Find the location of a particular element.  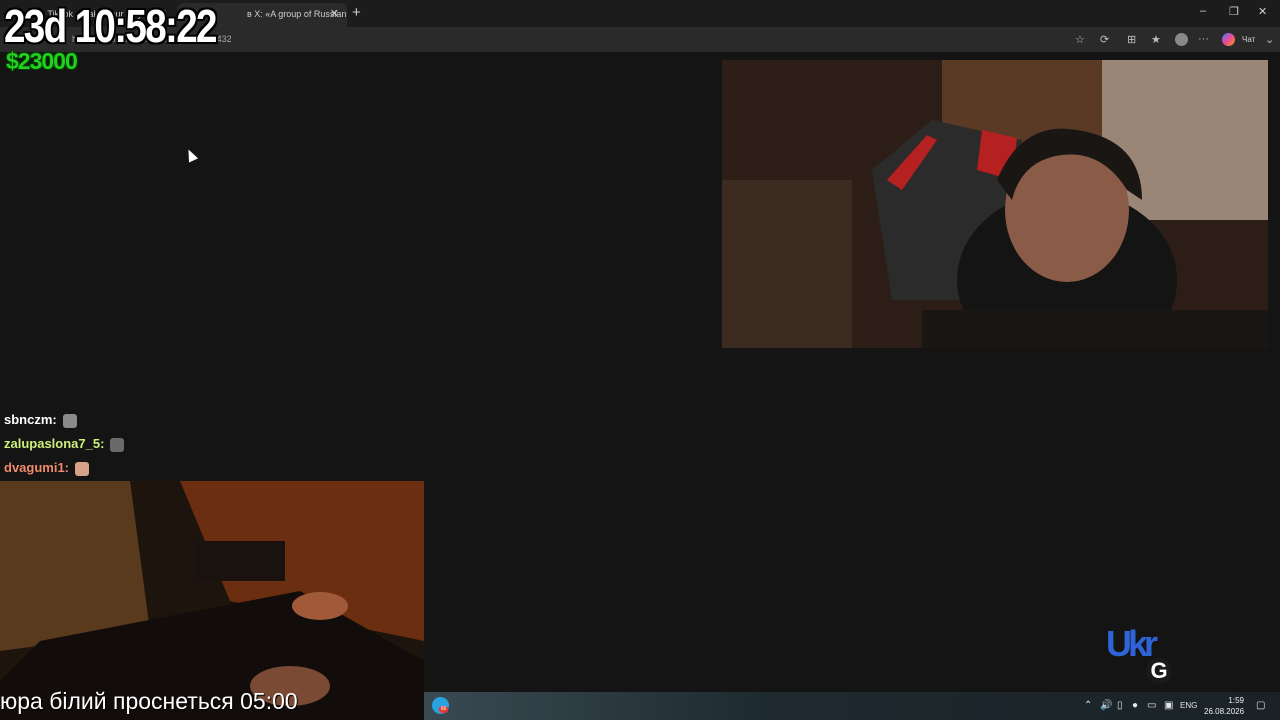

mouse-cursor-icon is located at coordinates (191, 155).